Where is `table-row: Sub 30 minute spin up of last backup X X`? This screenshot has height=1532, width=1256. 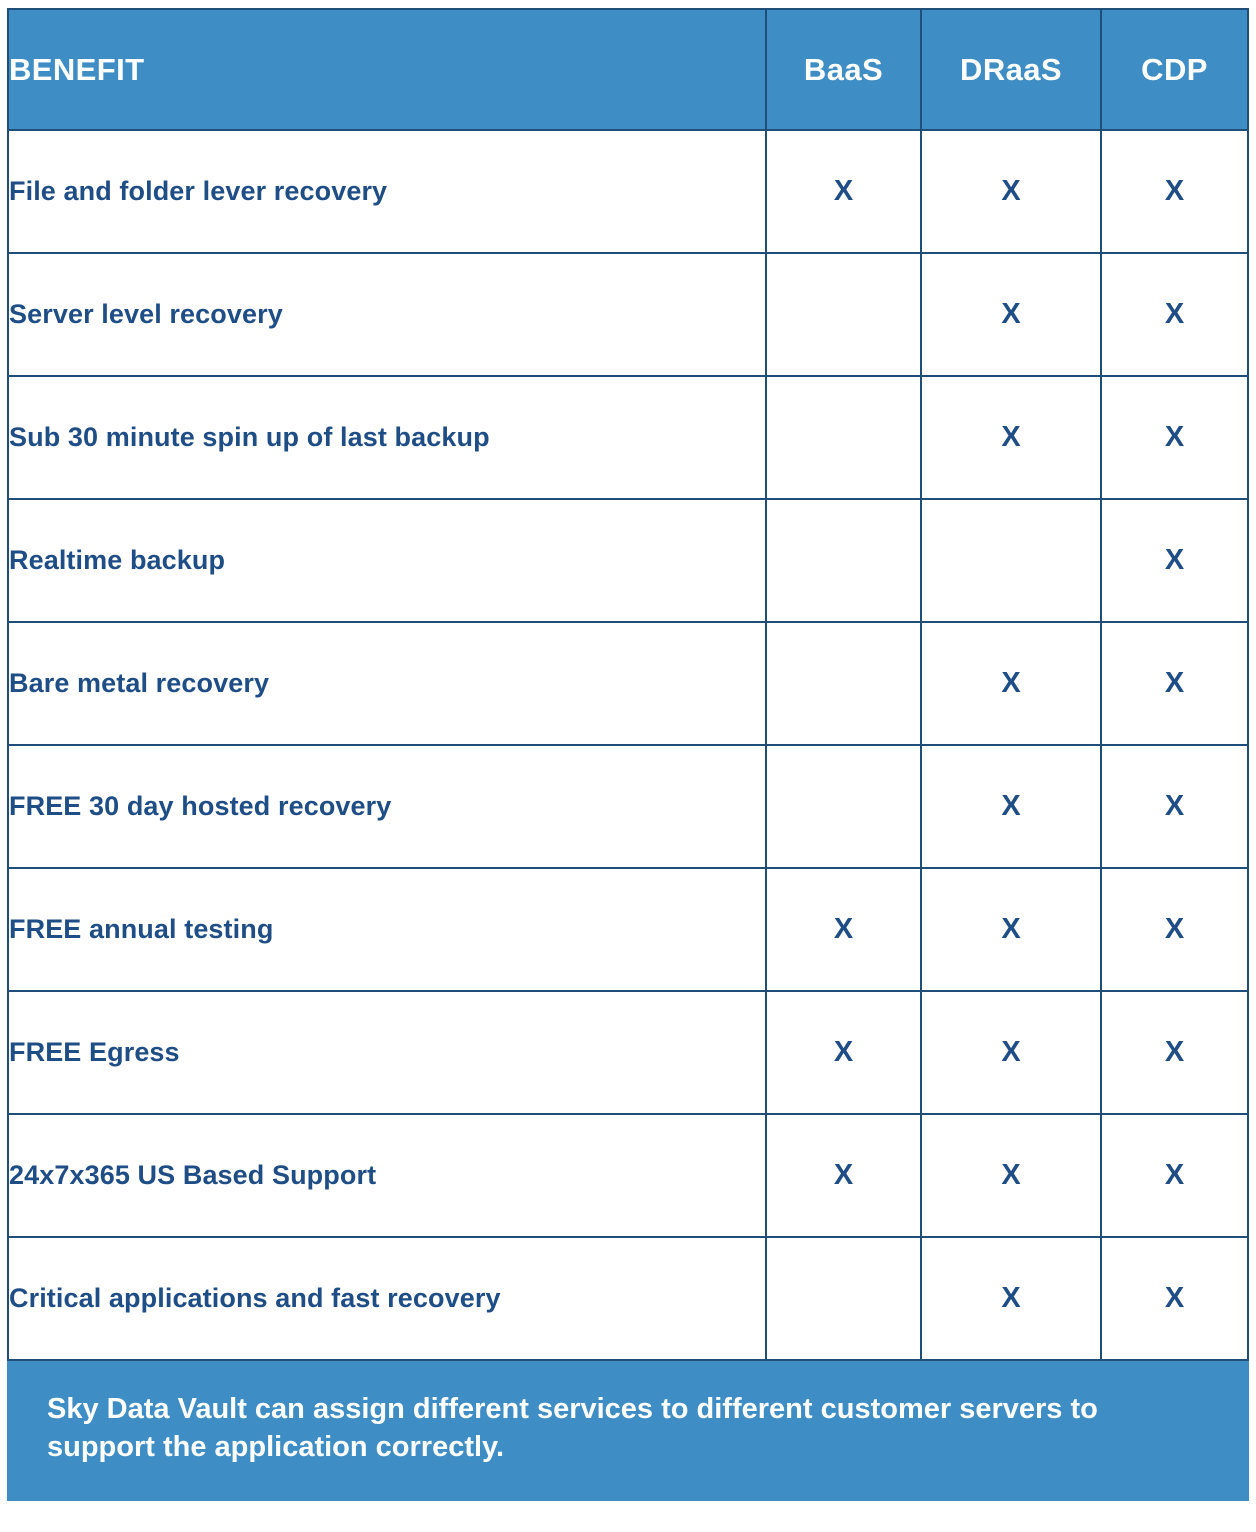 table-row: Sub 30 minute spin up of last backup X X is located at coordinates (628, 437).